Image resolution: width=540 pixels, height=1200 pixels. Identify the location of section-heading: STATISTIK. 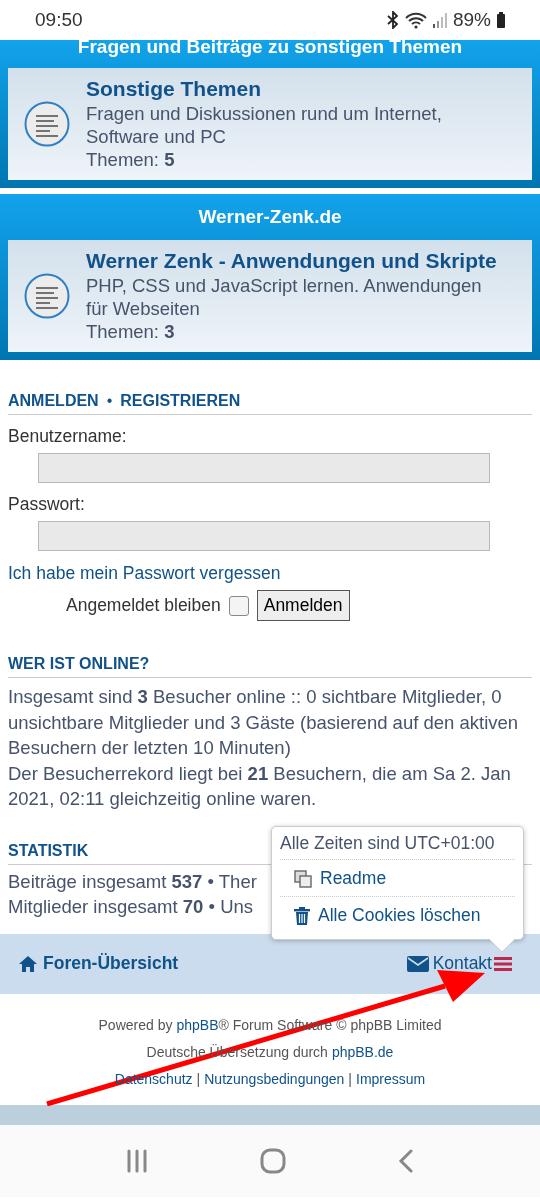
(48, 850).